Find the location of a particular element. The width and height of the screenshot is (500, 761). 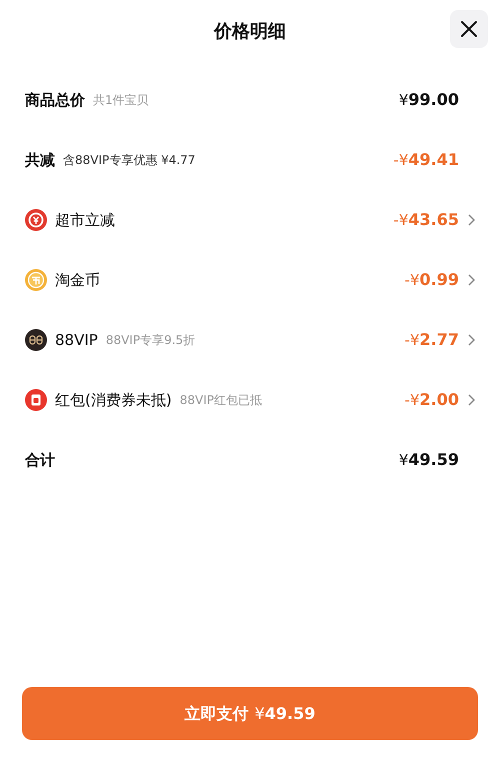

row-amount: -¥2.77 is located at coordinates (431, 340).